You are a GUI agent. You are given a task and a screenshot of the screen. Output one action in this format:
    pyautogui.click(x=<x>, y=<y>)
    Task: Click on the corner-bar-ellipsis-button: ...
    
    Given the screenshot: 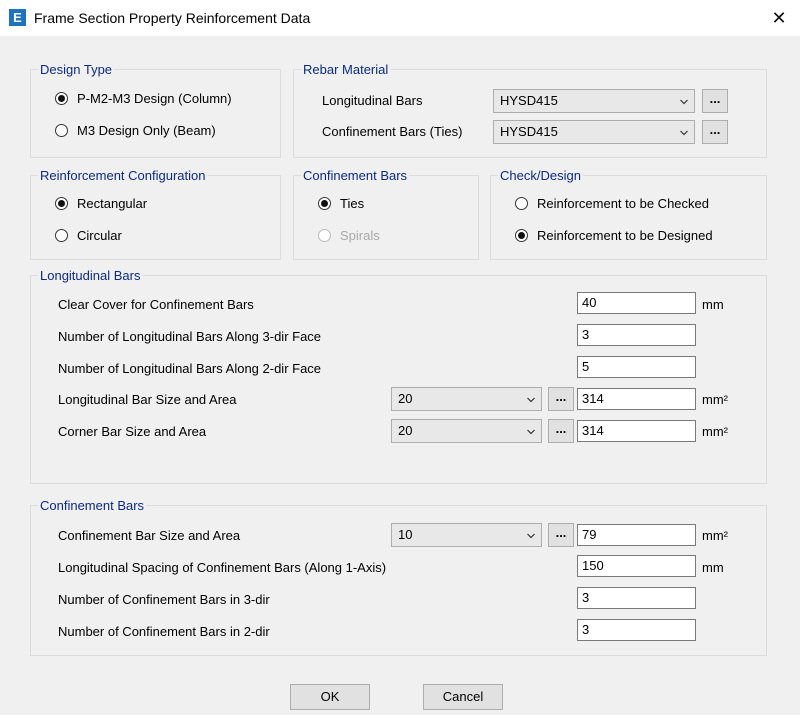 What is the action you would take?
    pyautogui.click(x=561, y=431)
    